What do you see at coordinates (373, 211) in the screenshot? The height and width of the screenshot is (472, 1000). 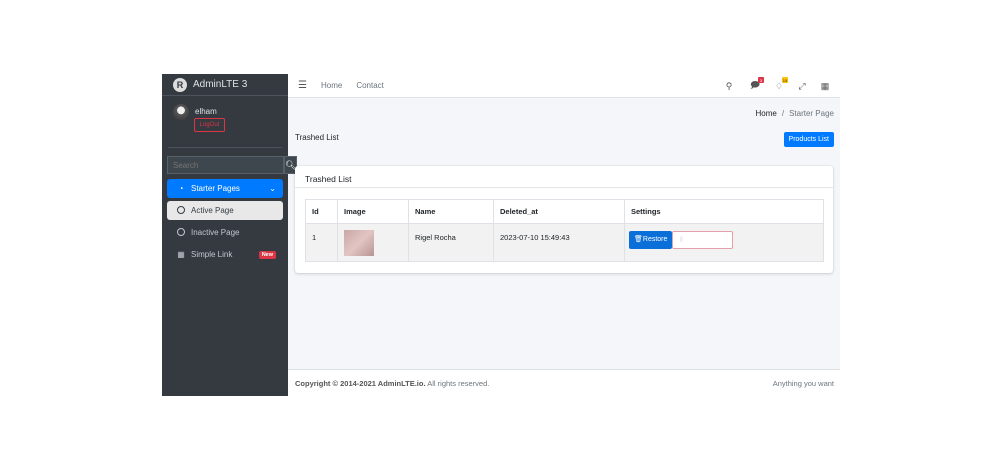 I see `col-image: Image` at bounding box center [373, 211].